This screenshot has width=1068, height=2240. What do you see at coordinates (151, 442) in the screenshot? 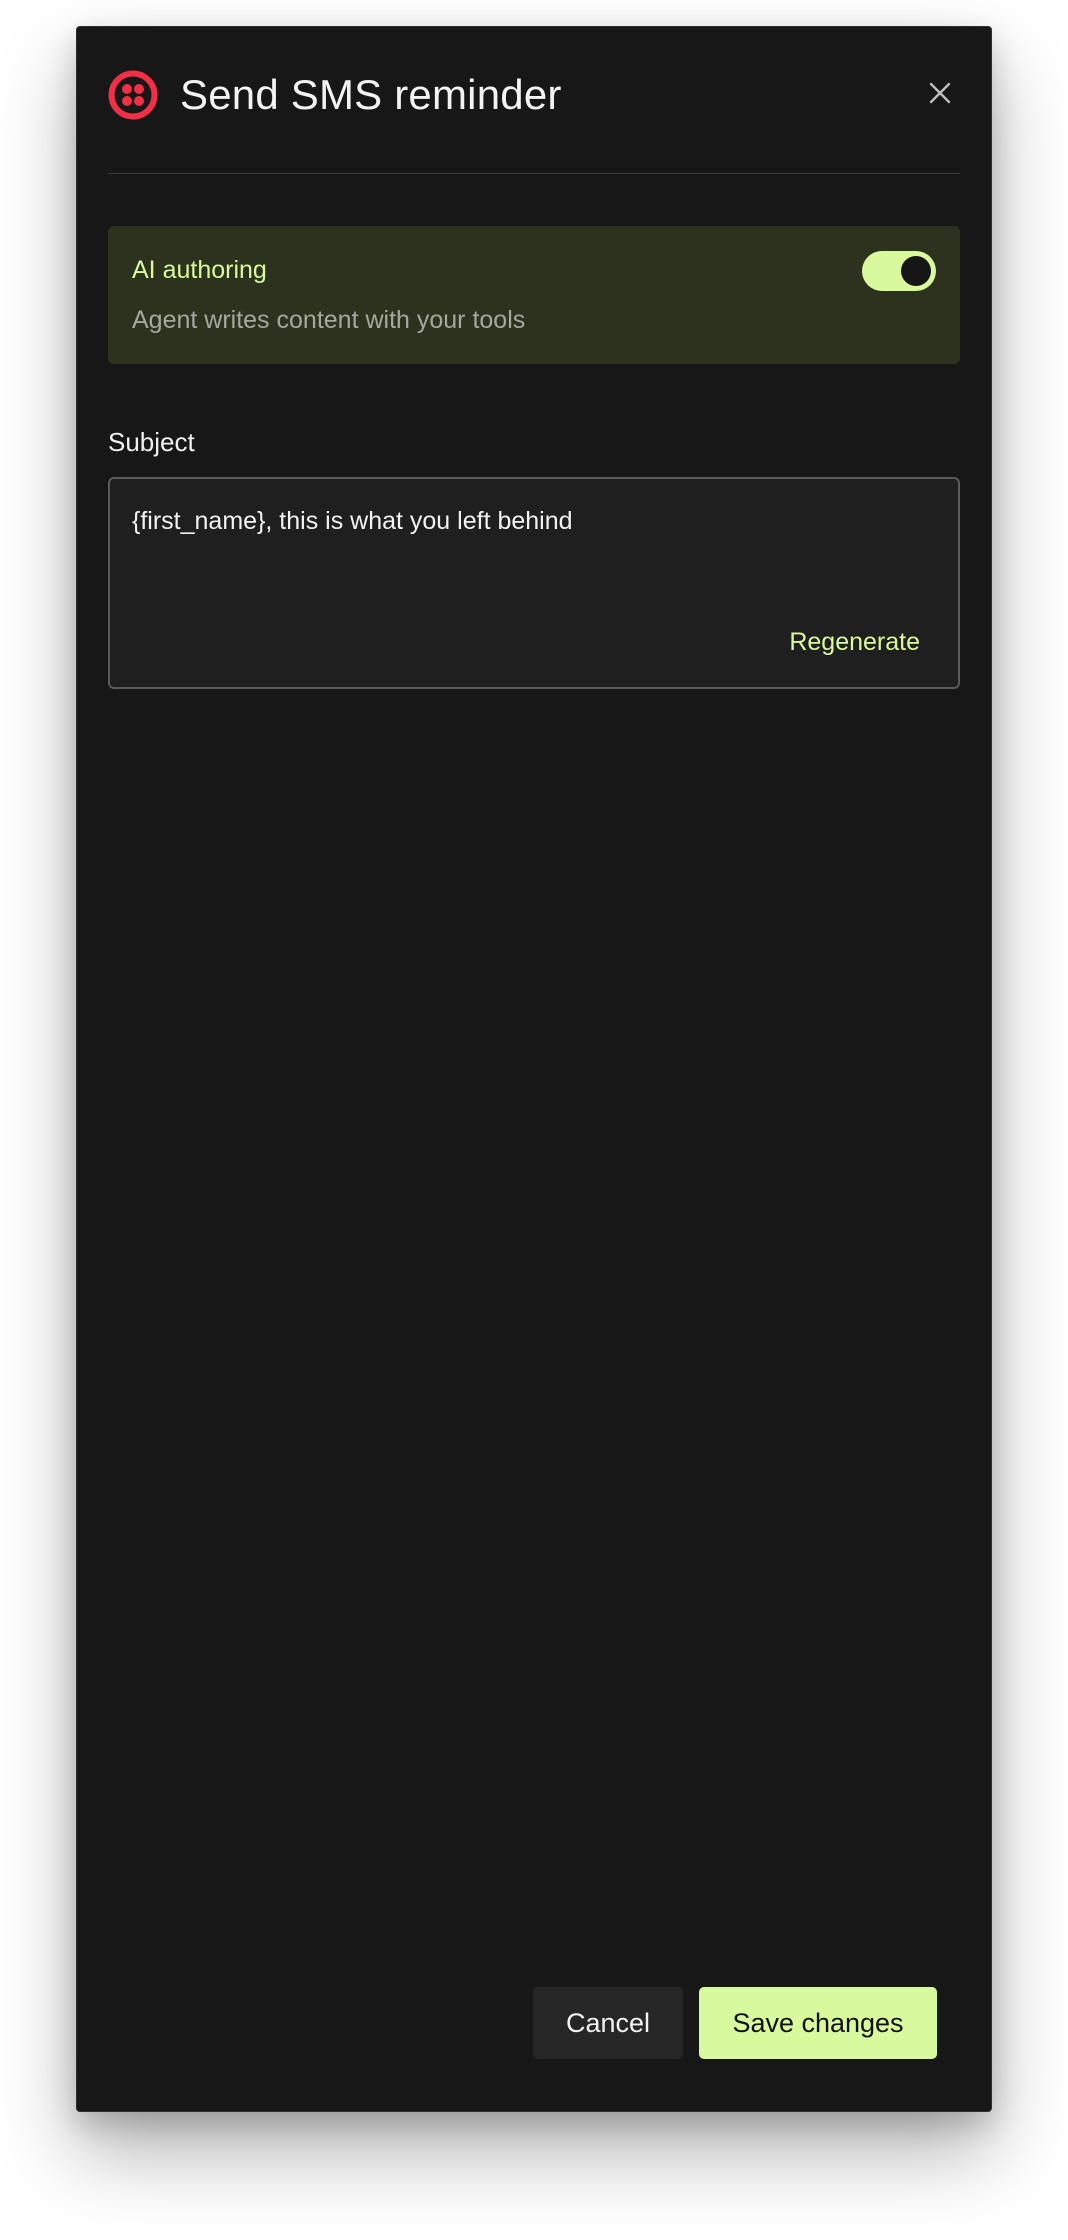
I see `subject-label: Subject` at bounding box center [151, 442].